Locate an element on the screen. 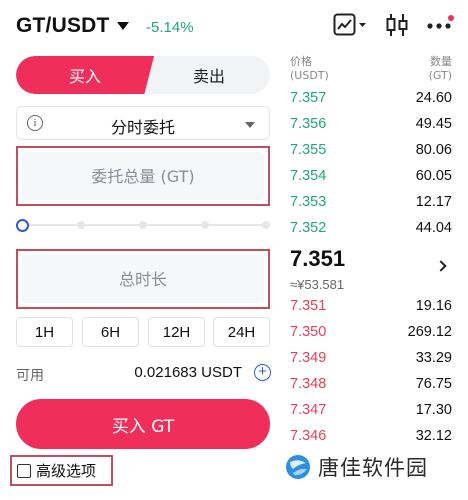 Image resolution: width=468 pixels, height=500 pixels. orderbook-qty-header: 数量 (GT) is located at coordinates (440, 69).